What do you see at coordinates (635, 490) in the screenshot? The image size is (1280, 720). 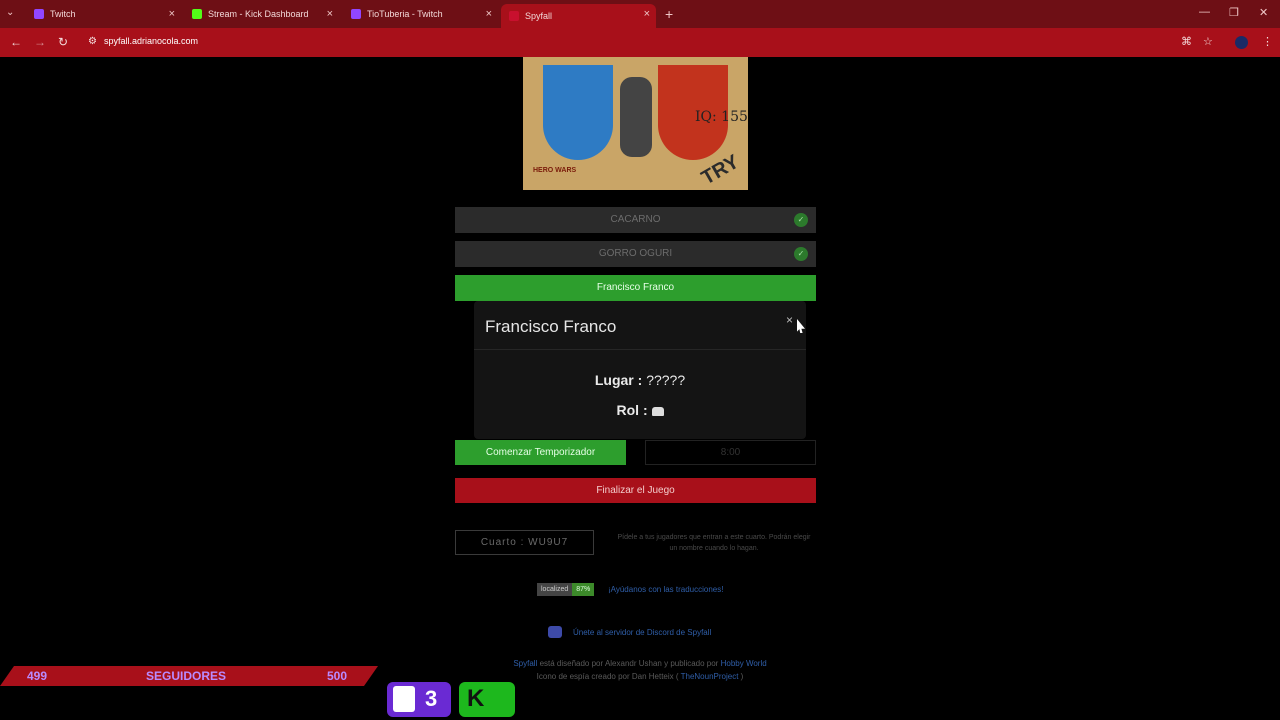 I see `end-game-button: Finalizar el Juego` at bounding box center [635, 490].